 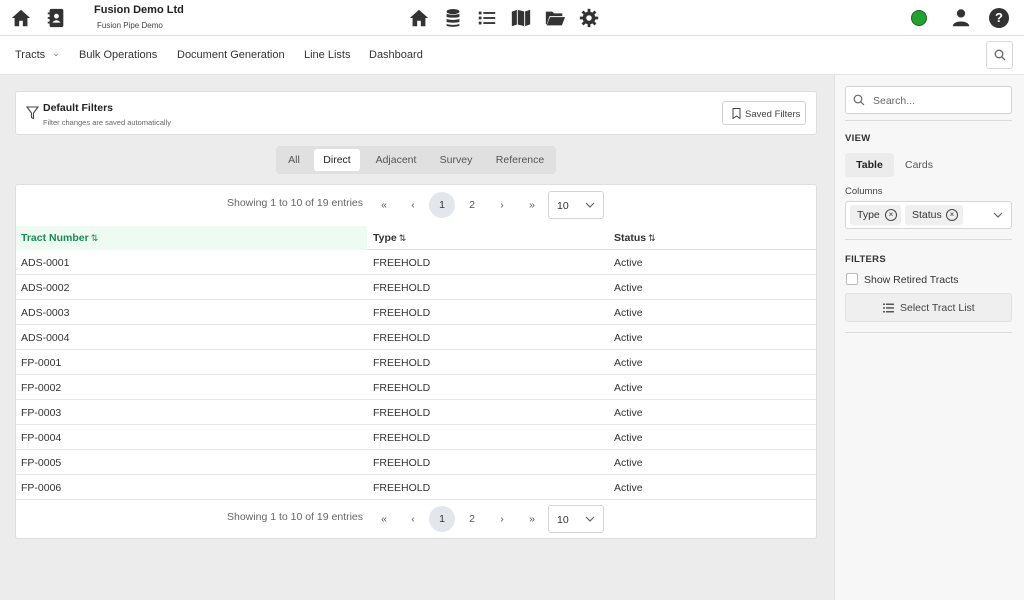 What do you see at coordinates (416, 487) in the screenshot?
I see `table-row: FP-0006 FREEHOLD Active` at bounding box center [416, 487].